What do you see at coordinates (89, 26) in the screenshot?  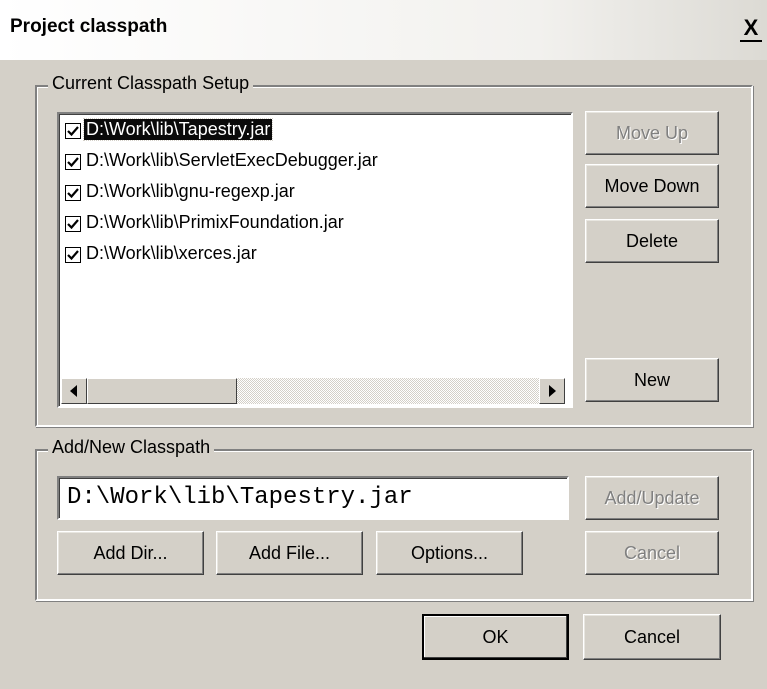 I see `dialog-title: Project classpath` at bounding box center [89, 26].